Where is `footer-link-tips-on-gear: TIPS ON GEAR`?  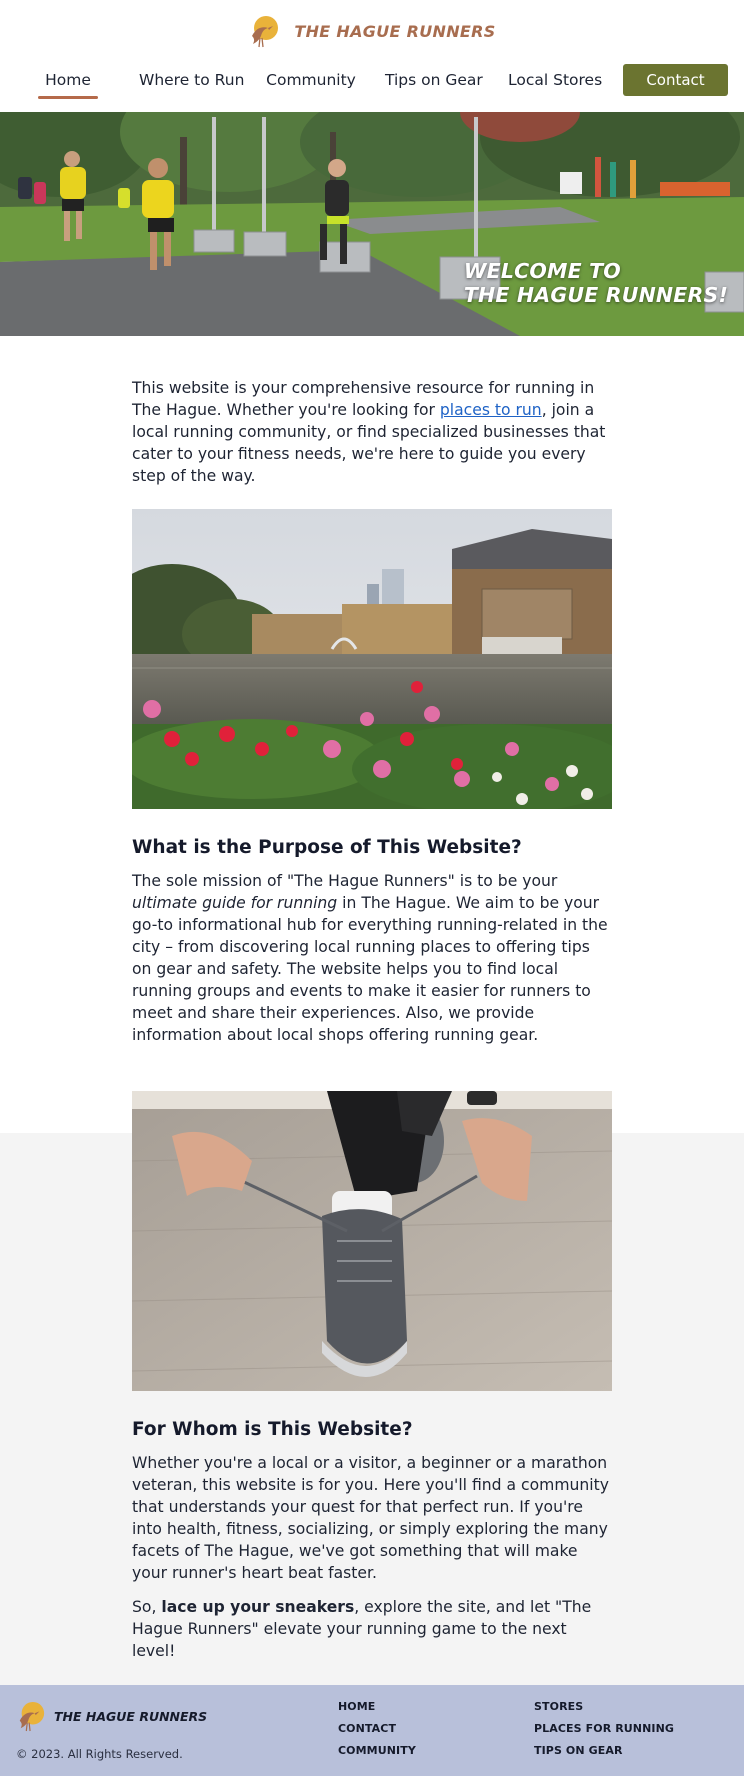
footer-link-tips-on-gear: TIPS ON GEAR is located at coordinates (578, 1750).